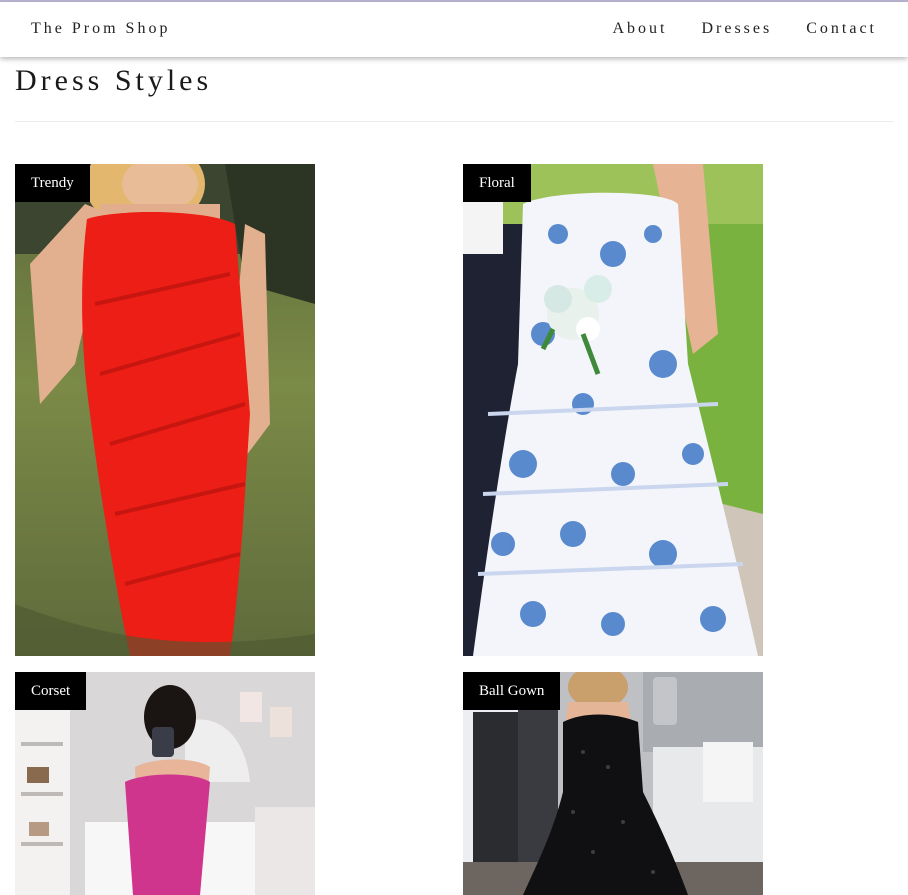 The width and height of the screenshot is (908, 895). What do you see at coordinates (454, 121) in the screenshot?
I see `title-divider` at bounding box center [454, 121].